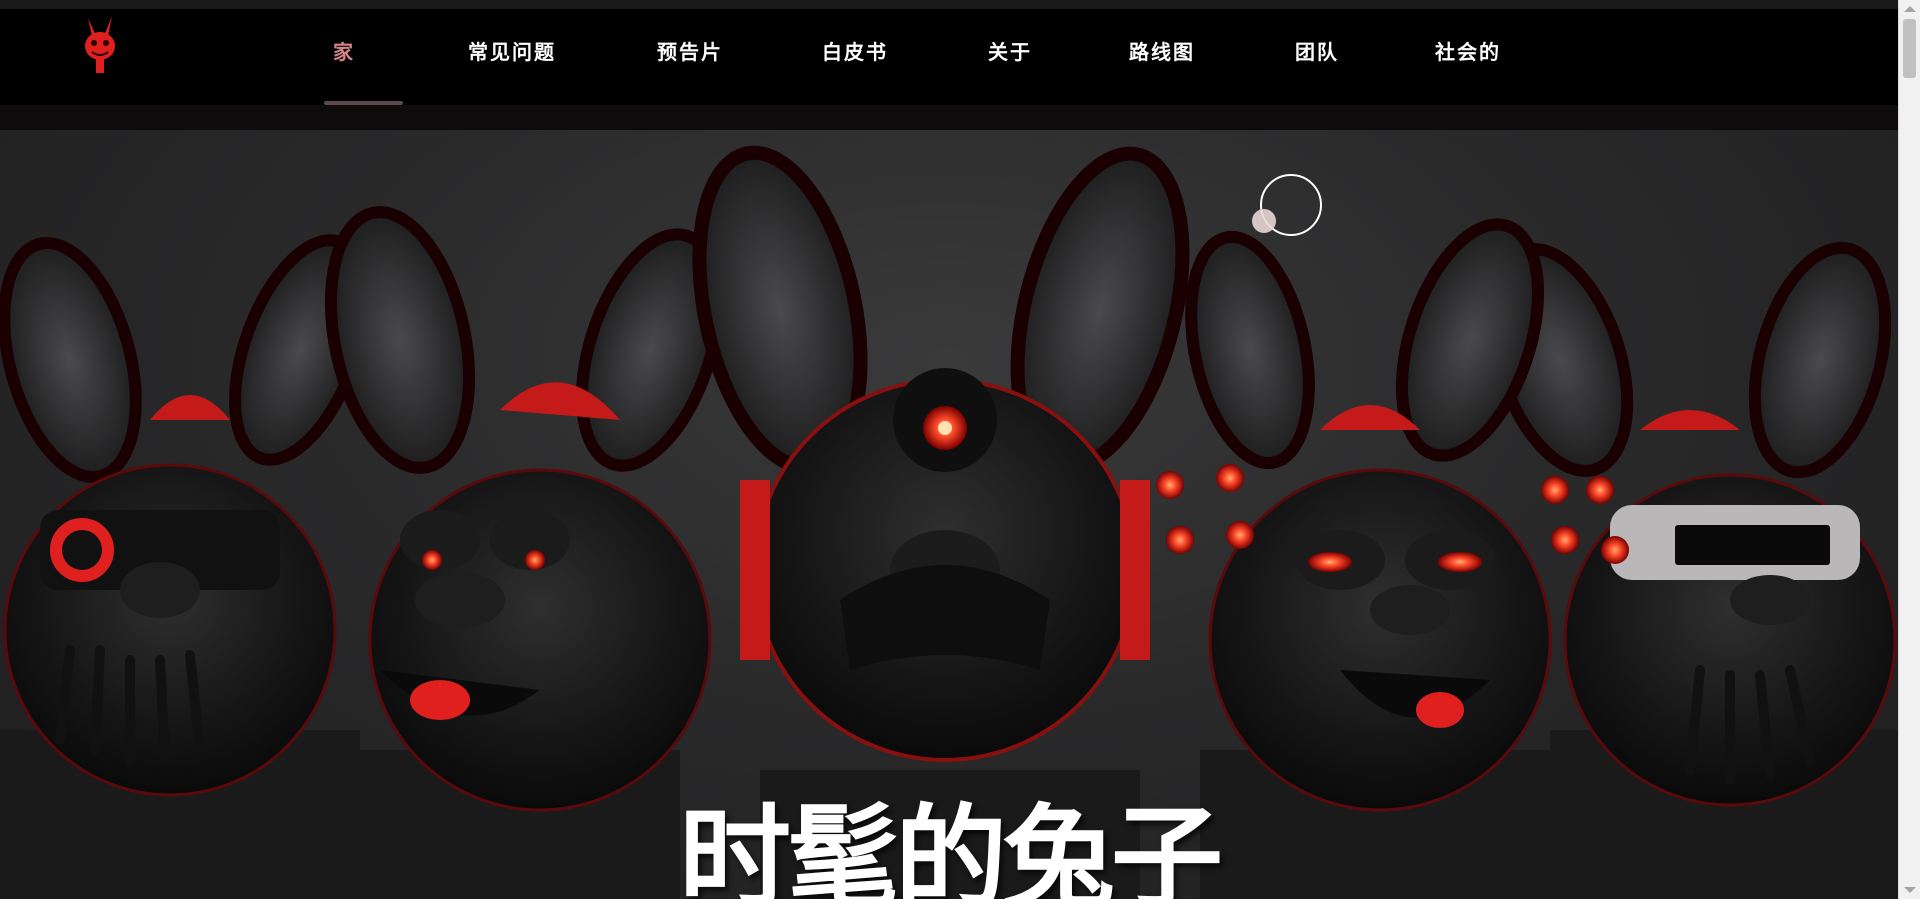 The height and width of the screenshot is (899, 1920). What do you see at coordinates (1910, 890) in the screenshot?
I see `scroll-down-arrow-icon` at bounding box center [1910, 890].